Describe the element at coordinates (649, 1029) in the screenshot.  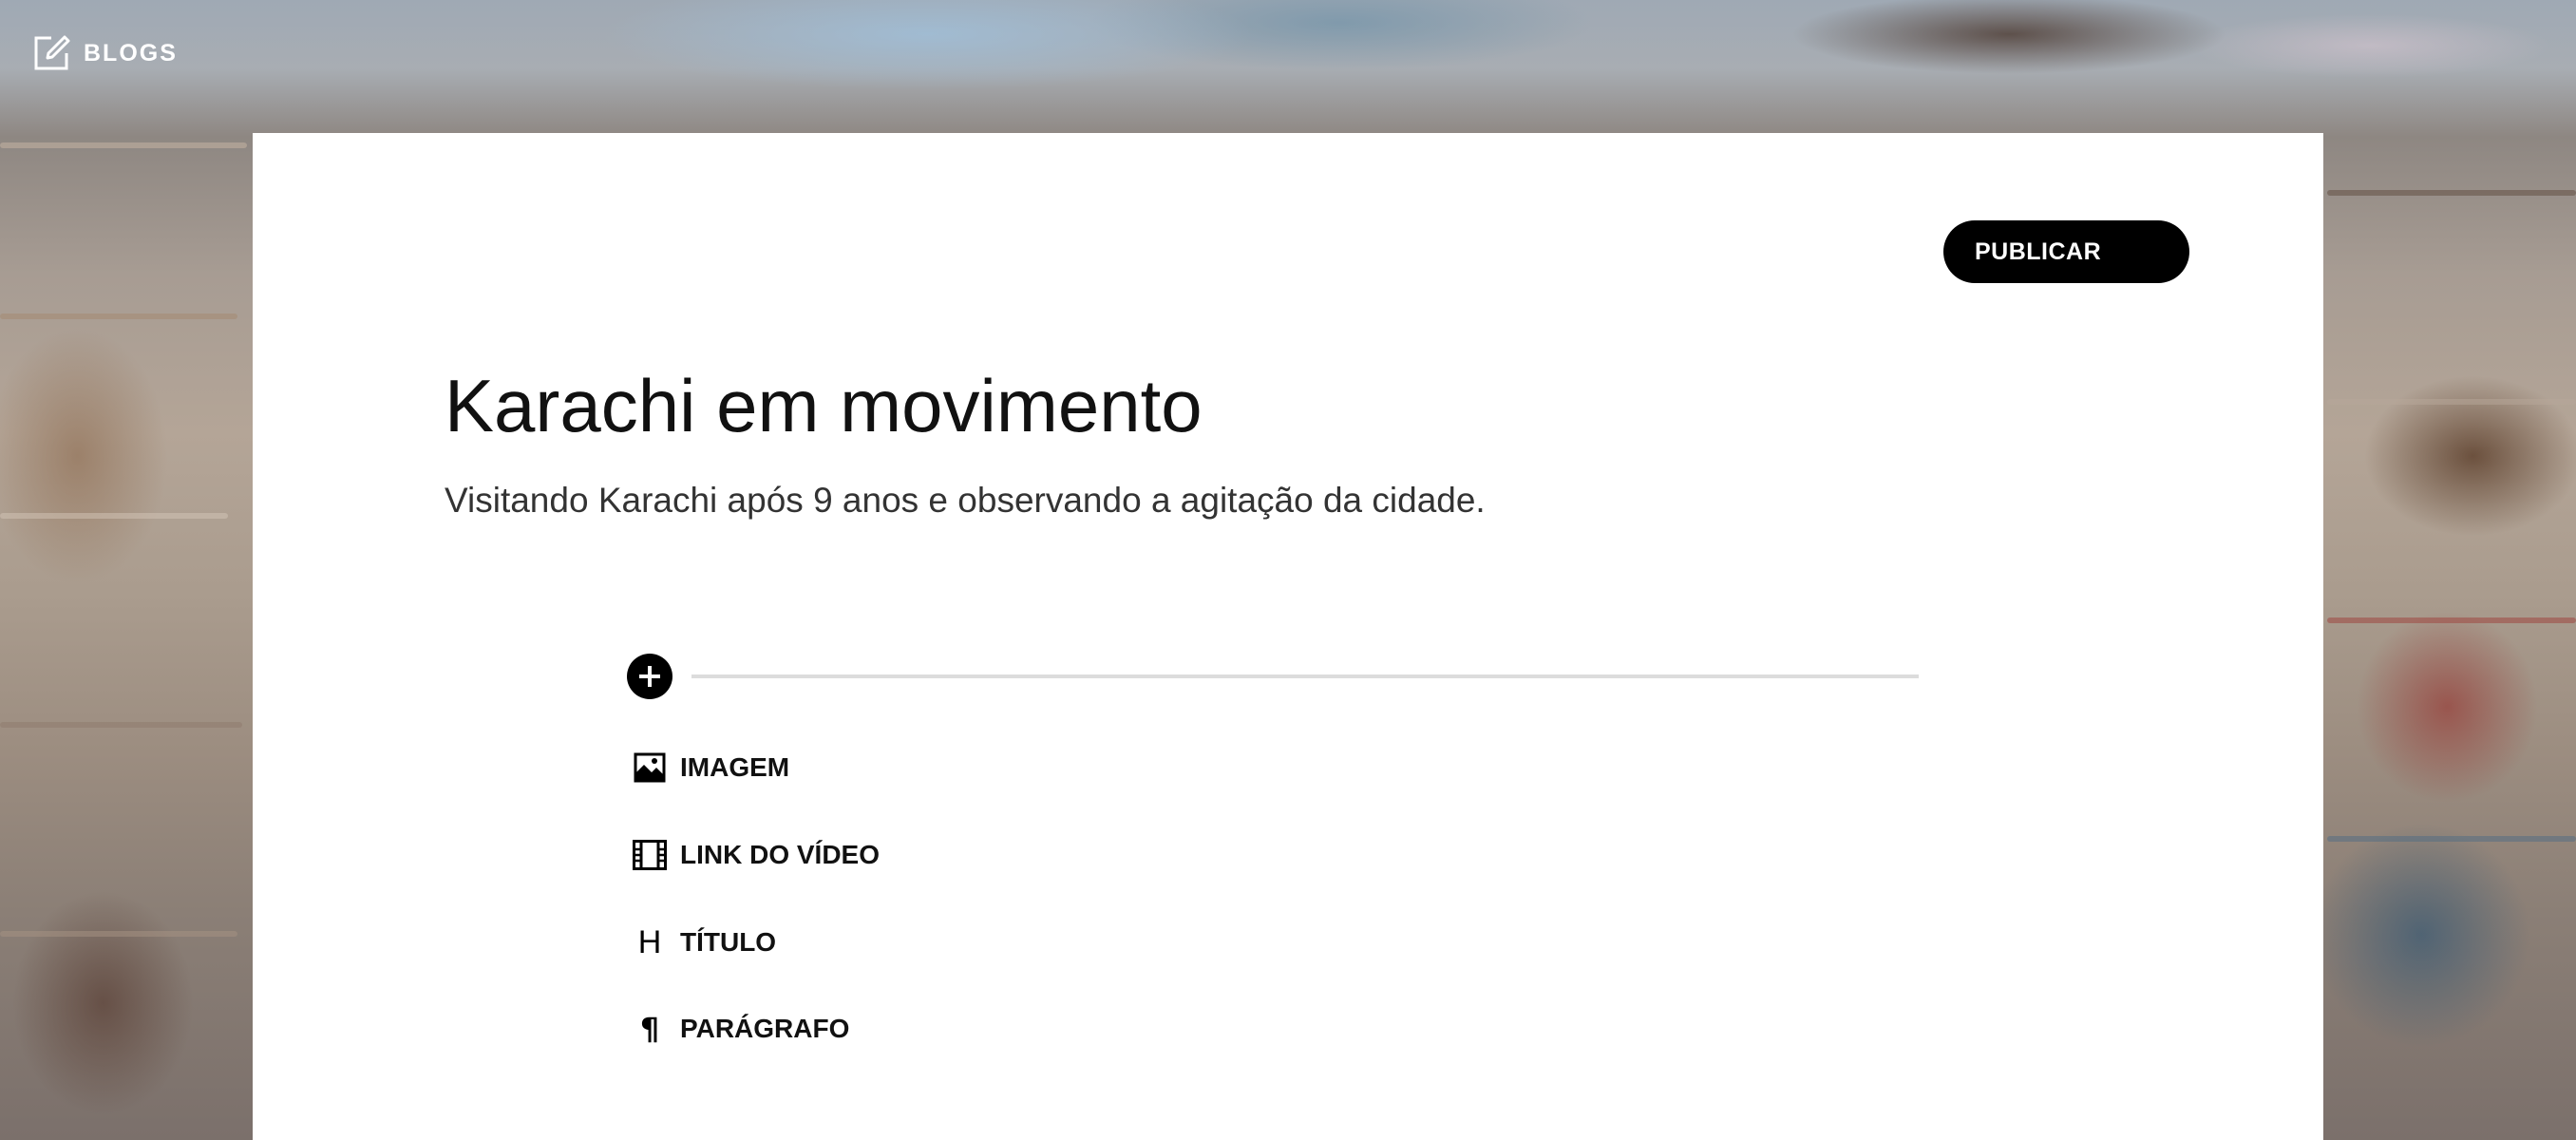
I see `paragraph-icon: ¶` at that location.